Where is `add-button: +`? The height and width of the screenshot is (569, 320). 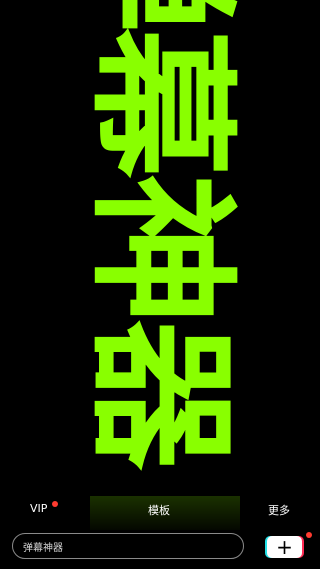
add-button: + is located at coordinates (284, 547).